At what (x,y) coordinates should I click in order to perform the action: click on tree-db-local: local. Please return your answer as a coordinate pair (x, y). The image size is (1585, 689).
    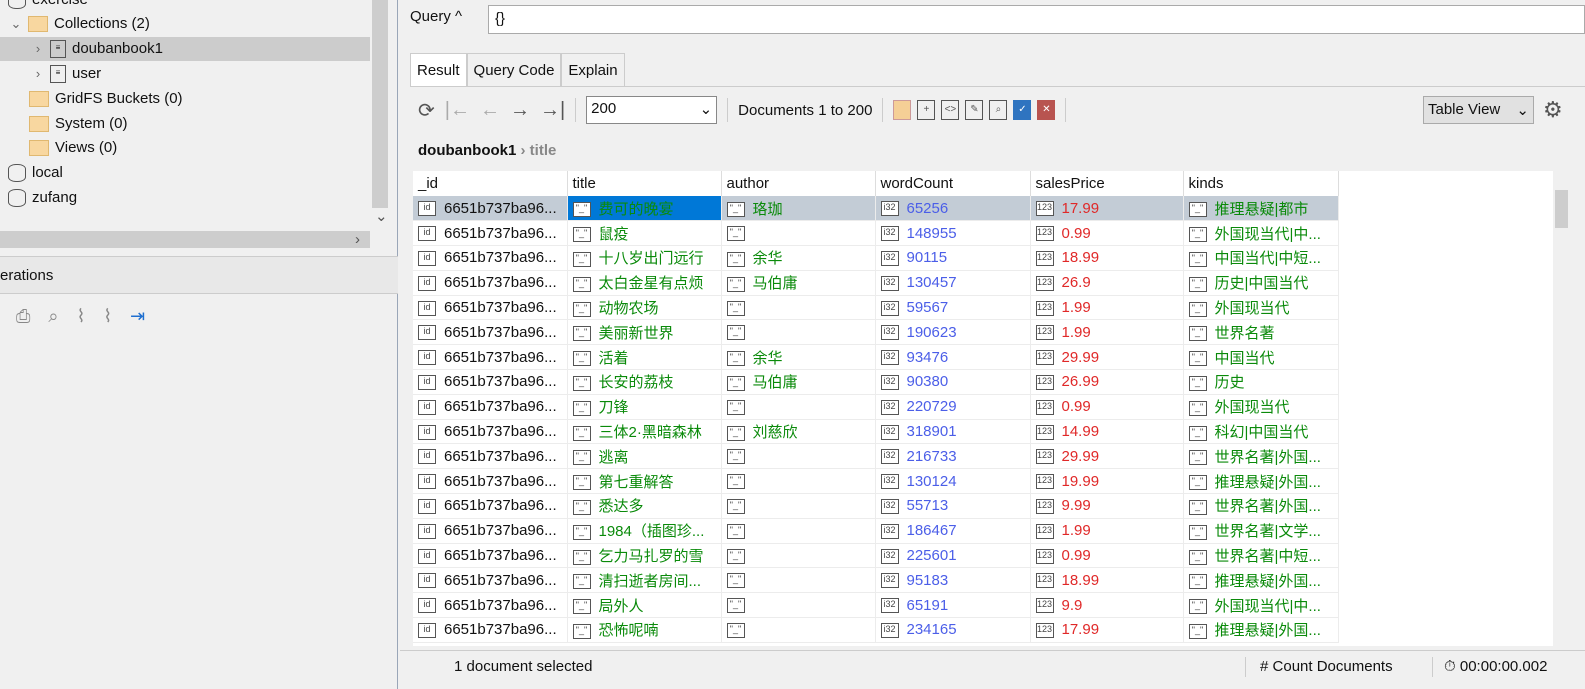
    Looking at the image, I should click on (35, 173).